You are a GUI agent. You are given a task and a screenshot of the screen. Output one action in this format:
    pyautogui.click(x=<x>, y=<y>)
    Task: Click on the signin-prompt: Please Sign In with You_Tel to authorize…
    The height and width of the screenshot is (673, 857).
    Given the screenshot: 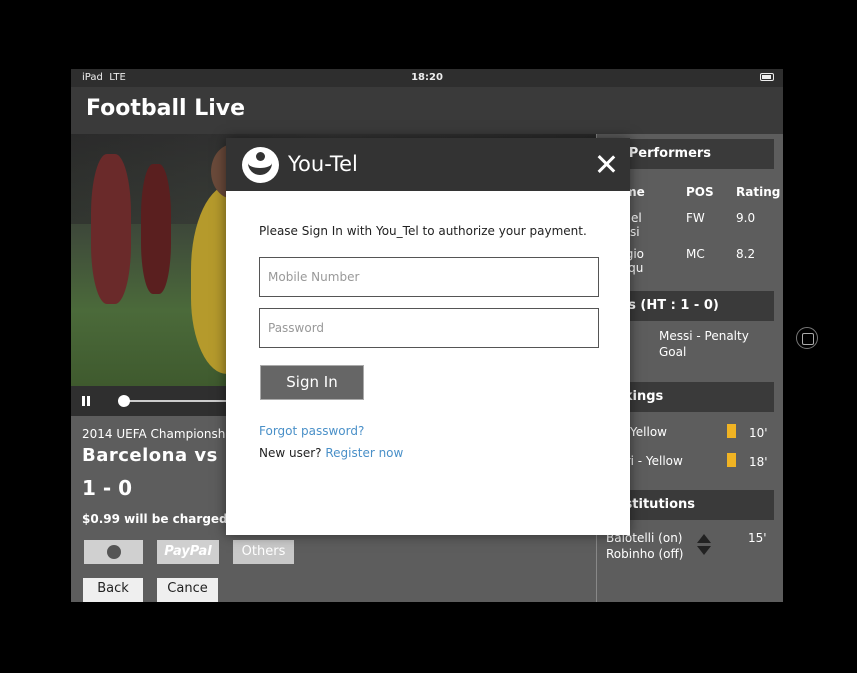 What is the action you would take?
    pyautogui.click(x=423, y=231)
    